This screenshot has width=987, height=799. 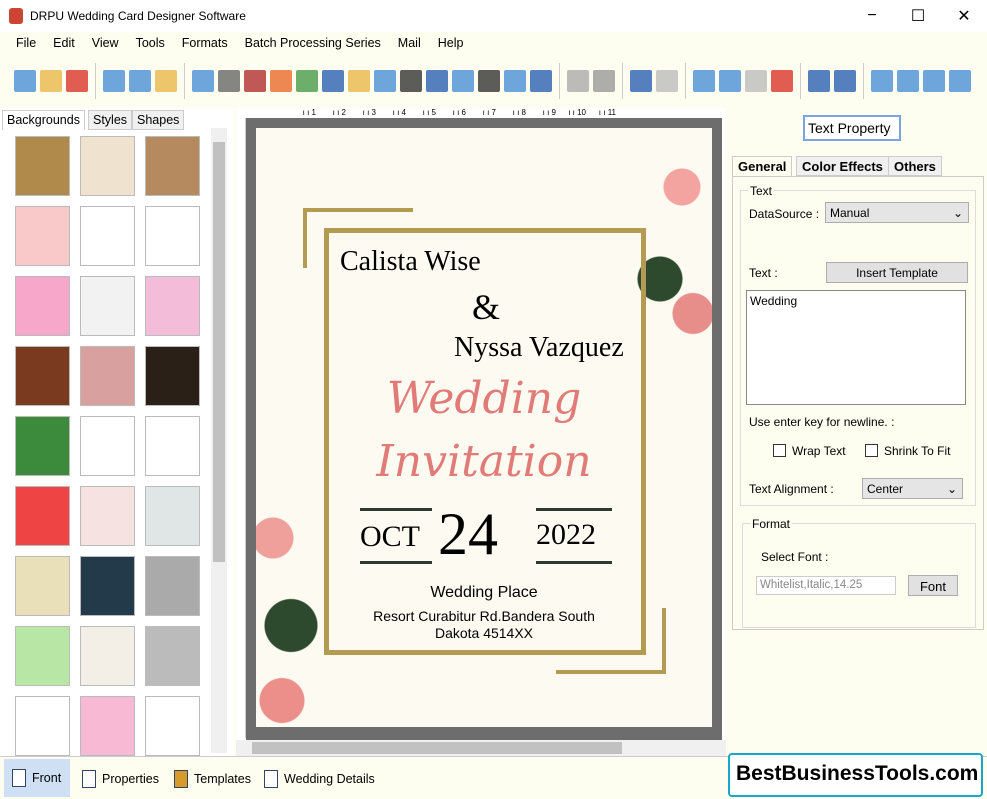 What do you see at coordinates (43, 120) in the screenshot?
I see `tab-backgrounds: Backgrounds` at bounding box center [43, 120].